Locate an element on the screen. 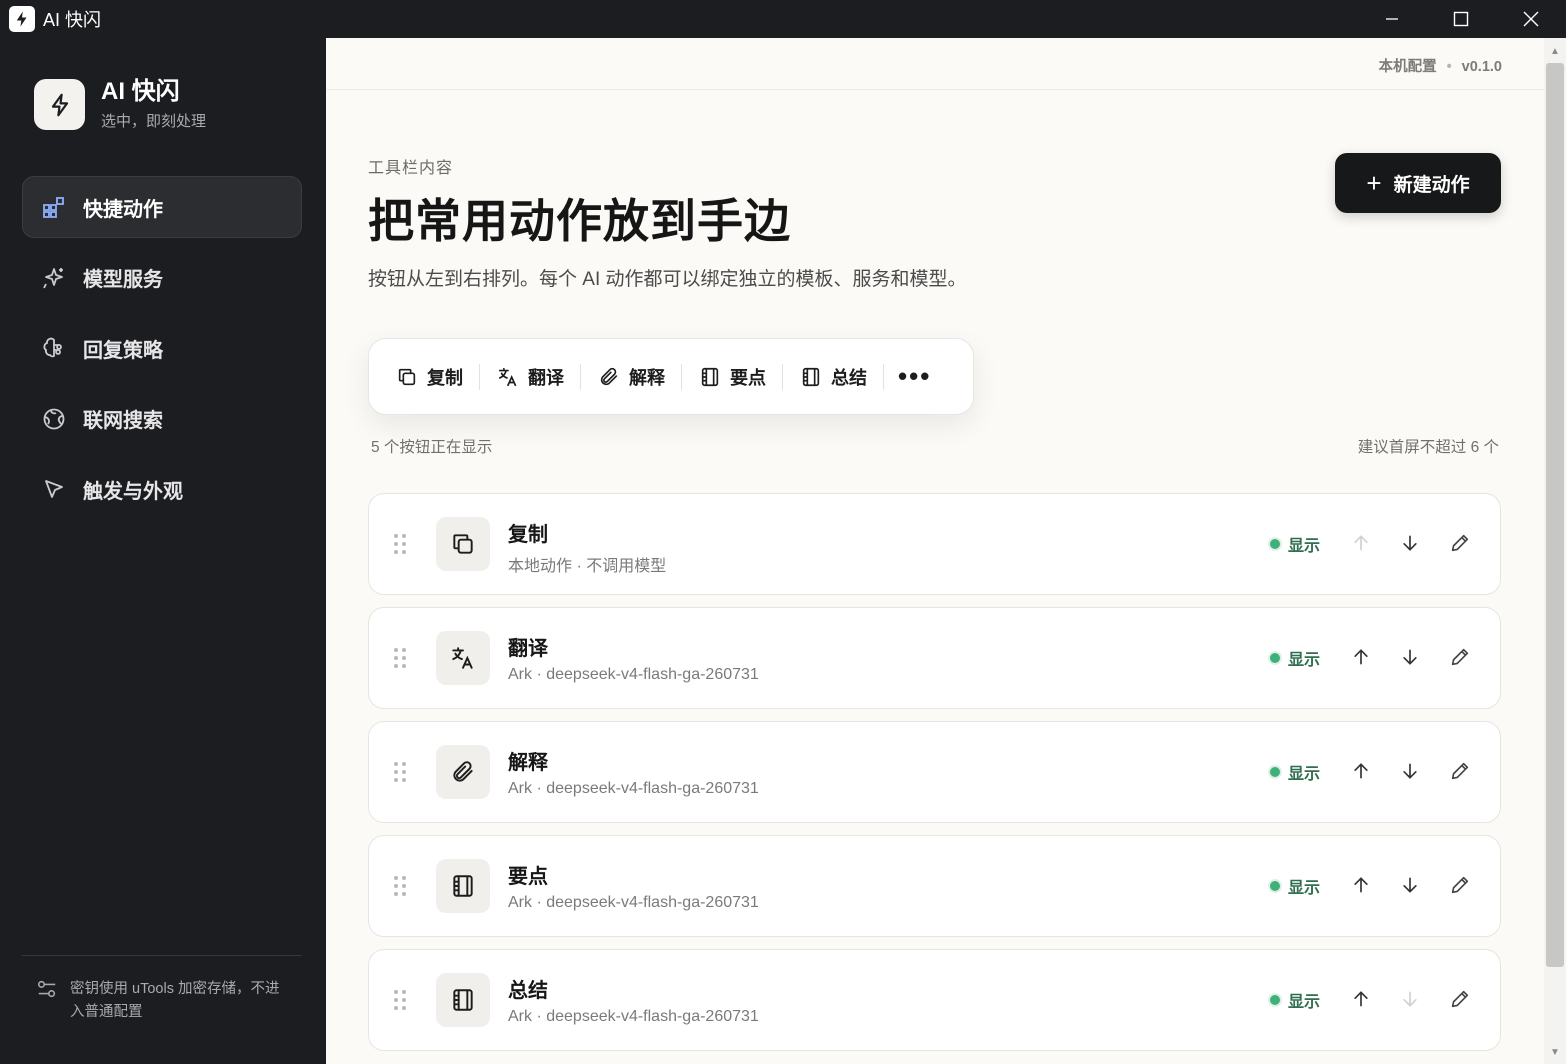 The height and width of the screenshot is (1064, 1566). sidebar-item-label: 联网搜索 is located at coordinates (123, 421).